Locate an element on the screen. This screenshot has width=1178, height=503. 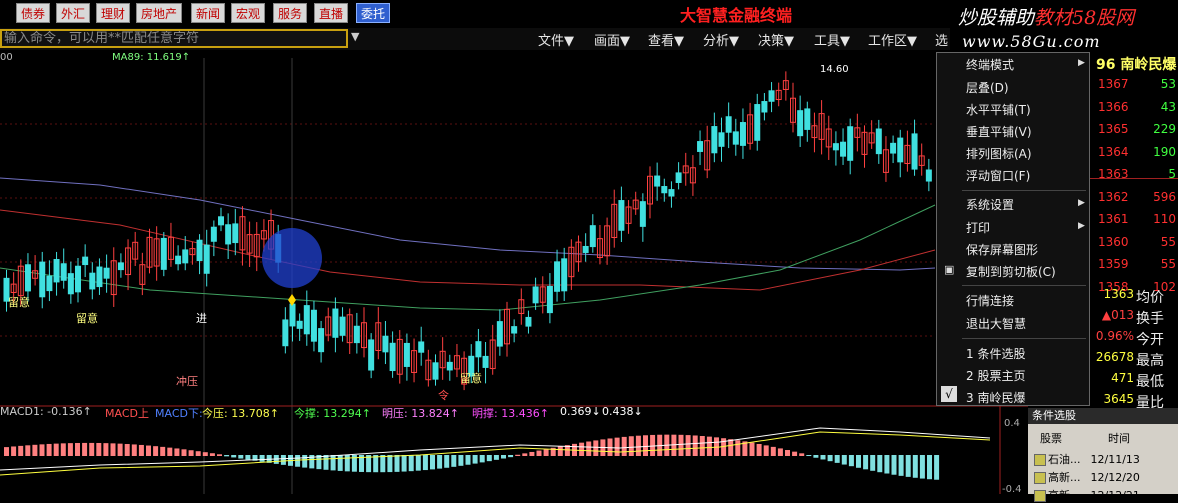
v1-label: 0.369↓ is located at coordinates (580, 411).